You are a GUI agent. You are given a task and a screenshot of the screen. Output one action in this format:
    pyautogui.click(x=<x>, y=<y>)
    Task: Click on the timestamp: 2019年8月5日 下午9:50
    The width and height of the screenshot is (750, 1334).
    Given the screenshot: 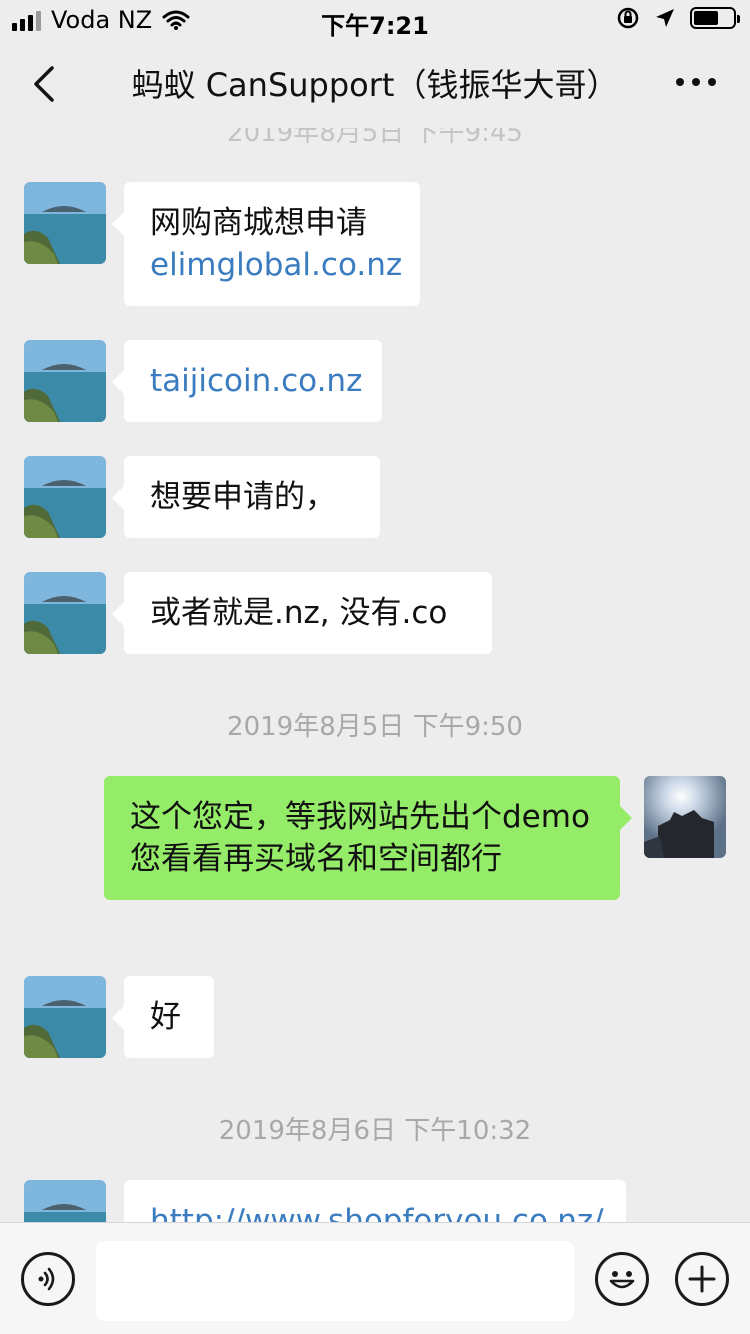 What is the action you would take?
    pyautogui.click(x=375, y=727)
    